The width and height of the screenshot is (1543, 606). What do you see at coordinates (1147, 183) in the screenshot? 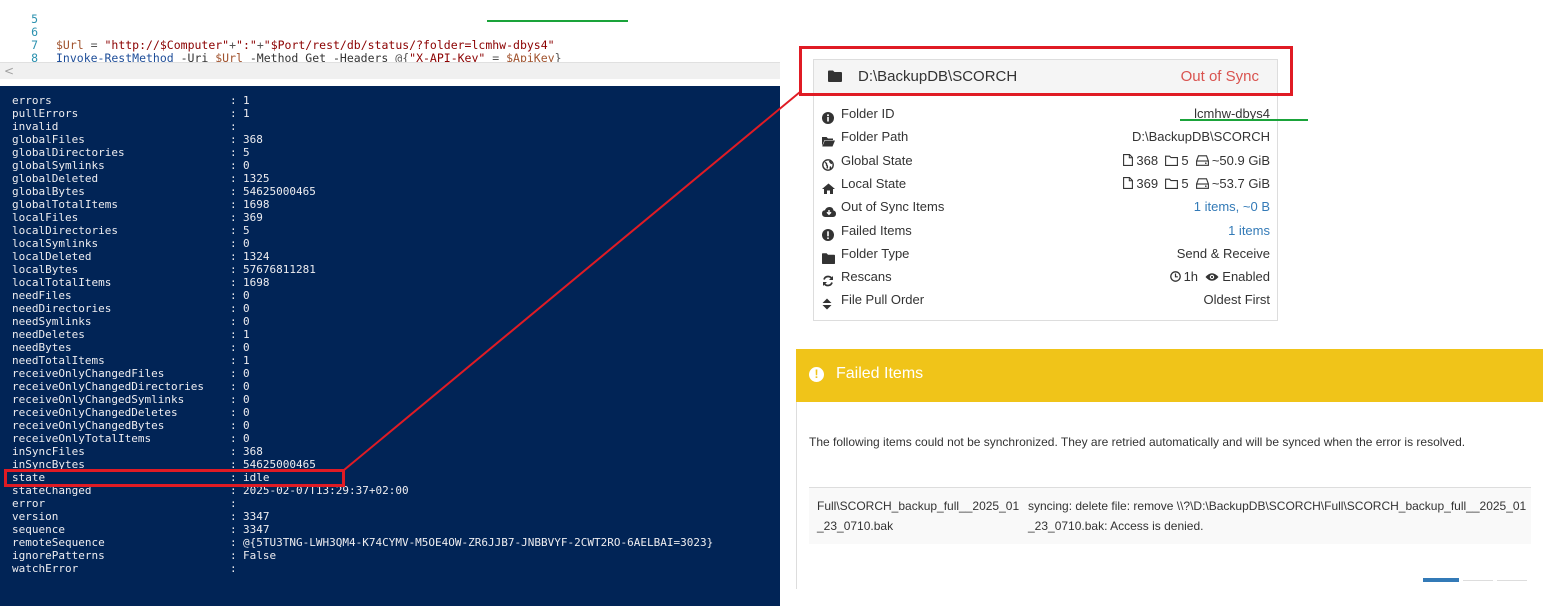
I see `file-count: 369` at bounding box center [1147, 183].